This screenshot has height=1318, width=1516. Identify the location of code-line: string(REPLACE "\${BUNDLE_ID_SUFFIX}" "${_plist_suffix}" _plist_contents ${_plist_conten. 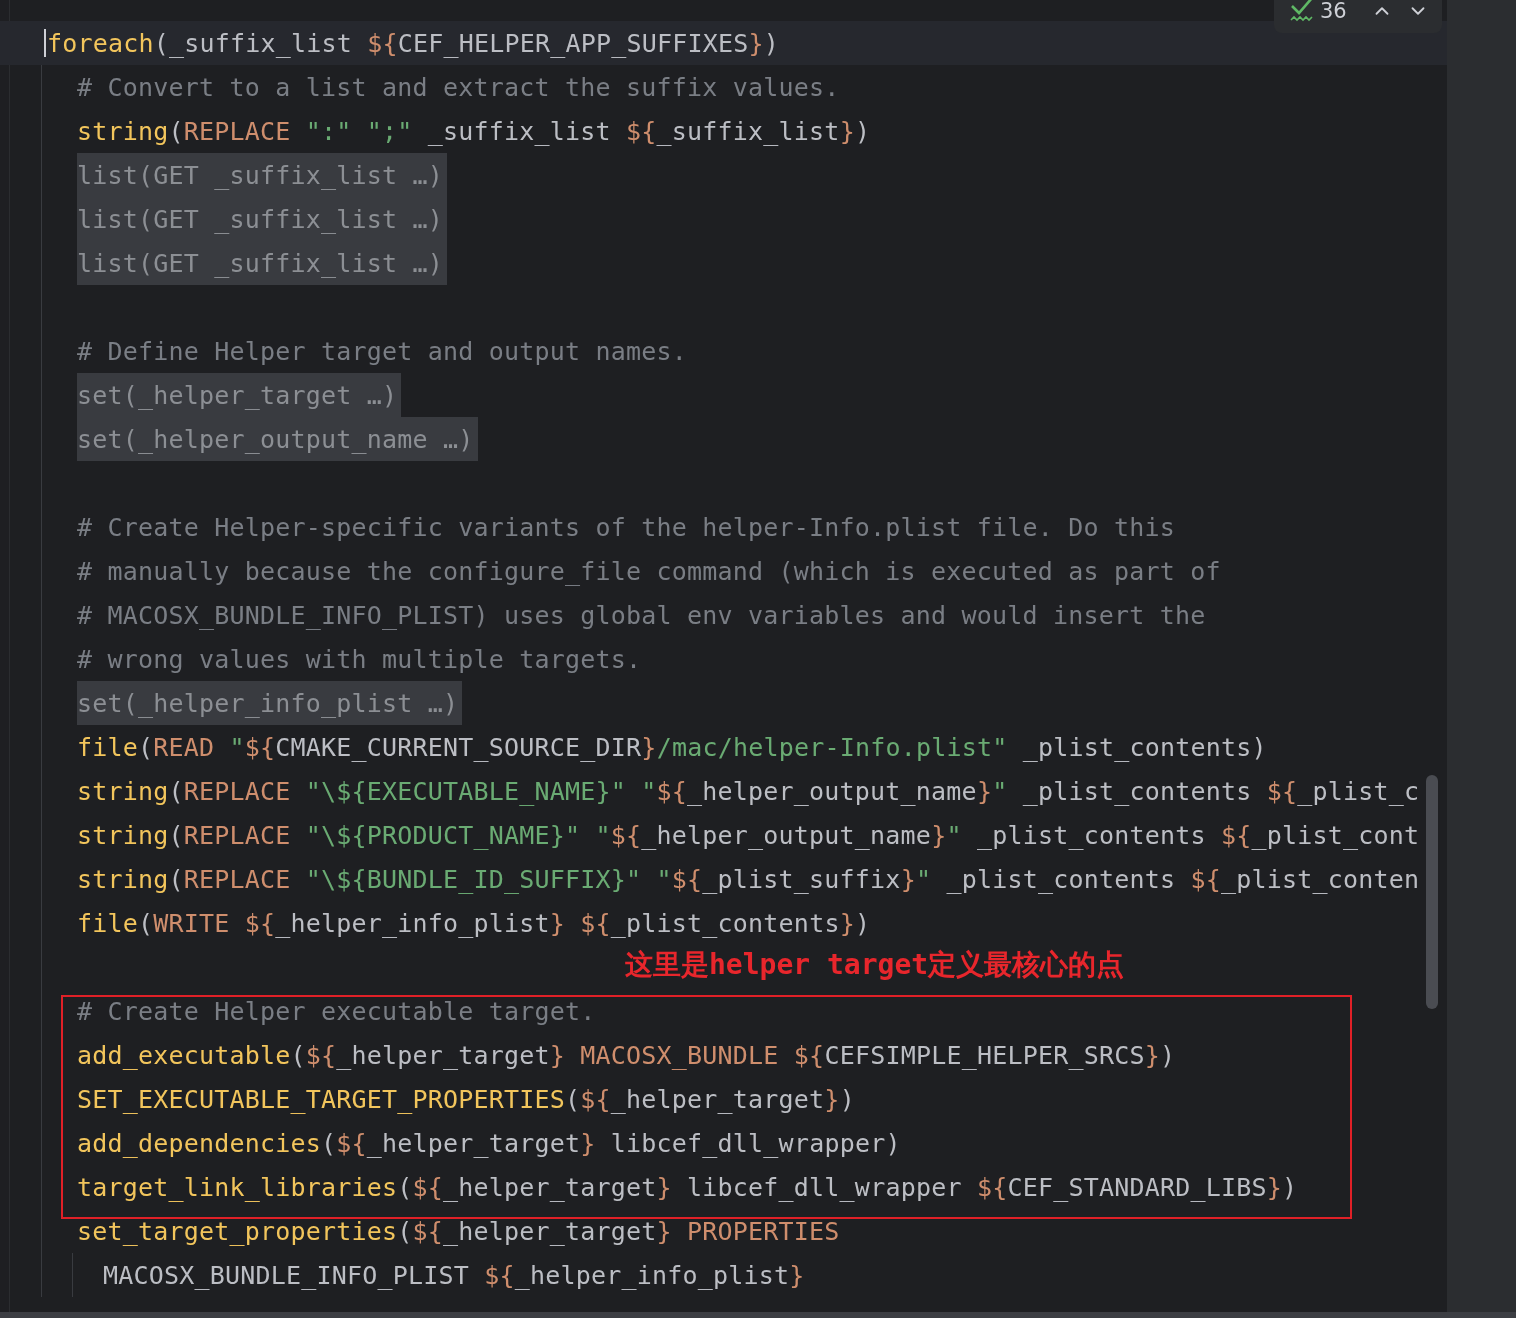
(748, 879).